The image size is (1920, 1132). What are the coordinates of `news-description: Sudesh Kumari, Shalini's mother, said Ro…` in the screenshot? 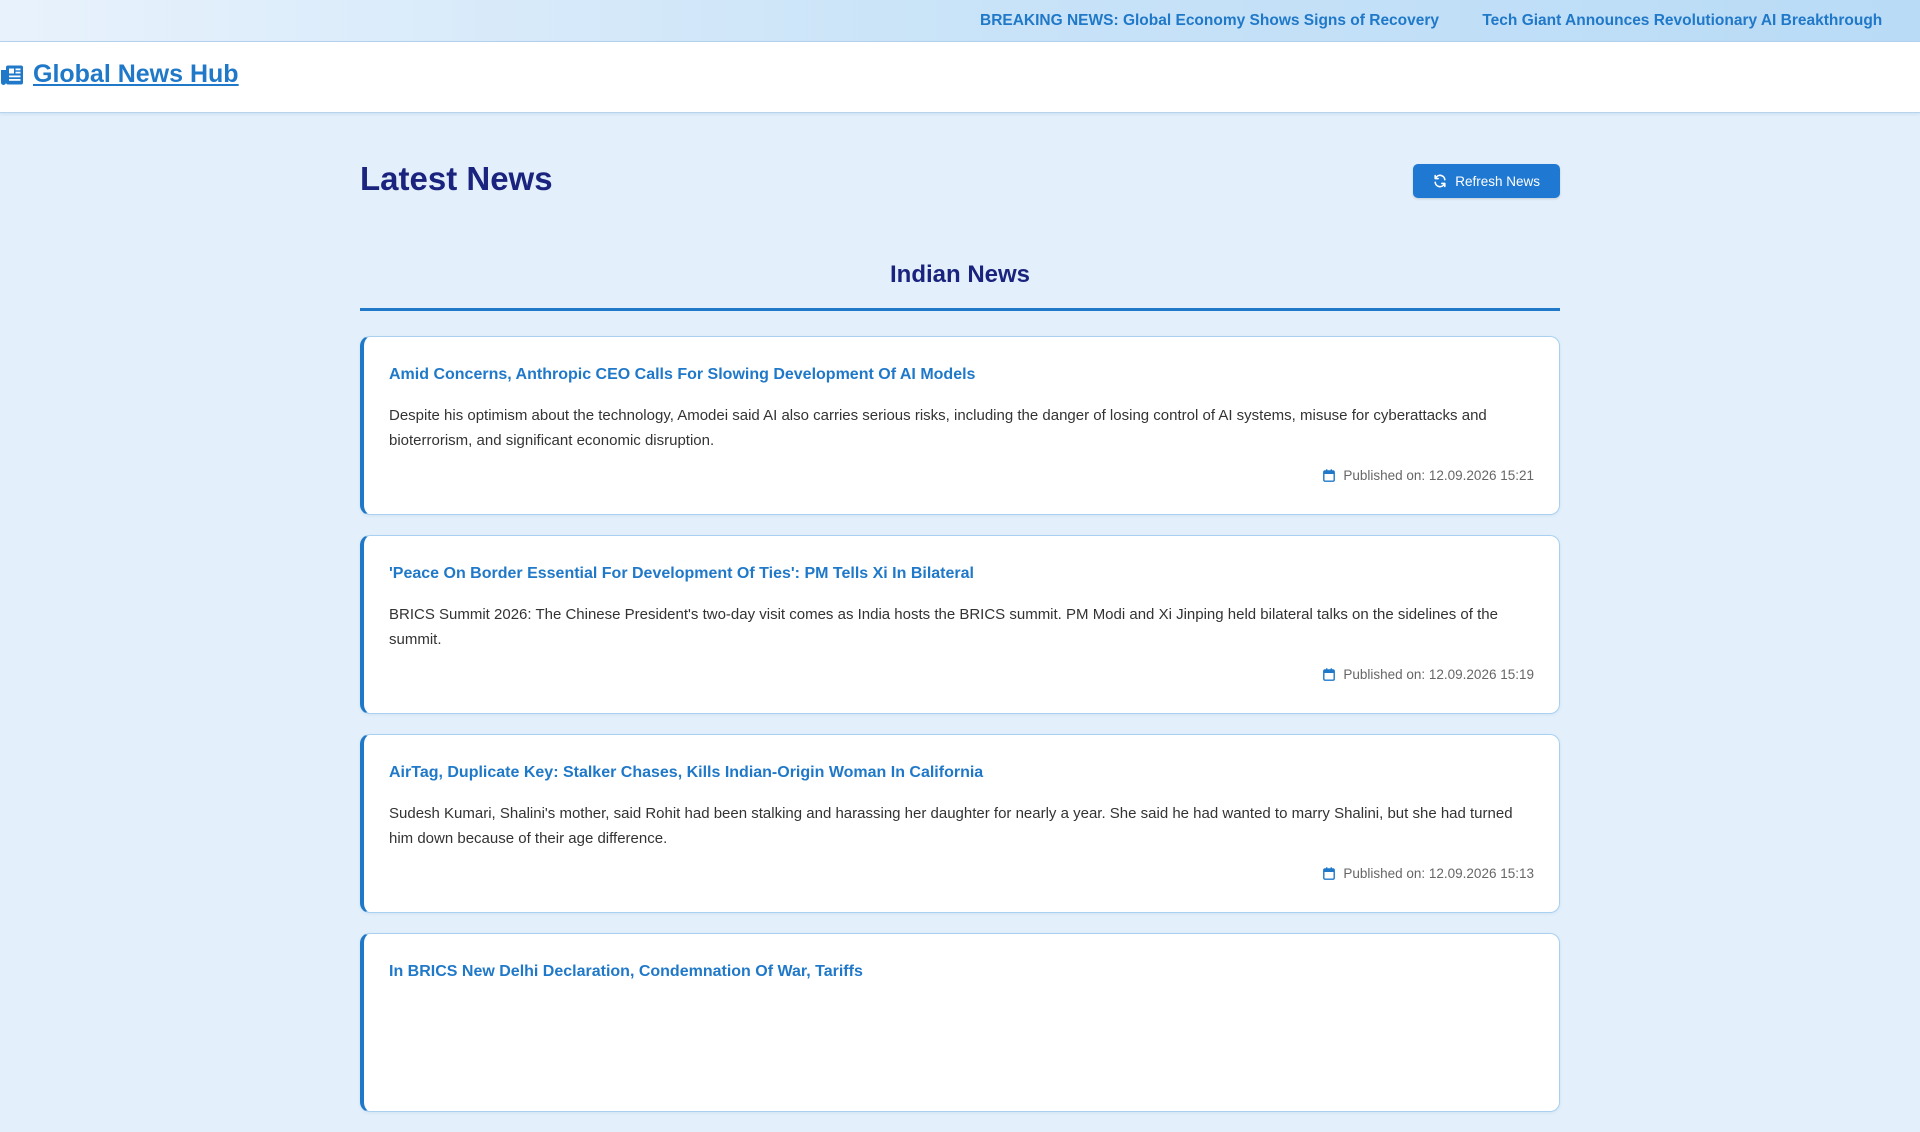 It's located at (951, 826).